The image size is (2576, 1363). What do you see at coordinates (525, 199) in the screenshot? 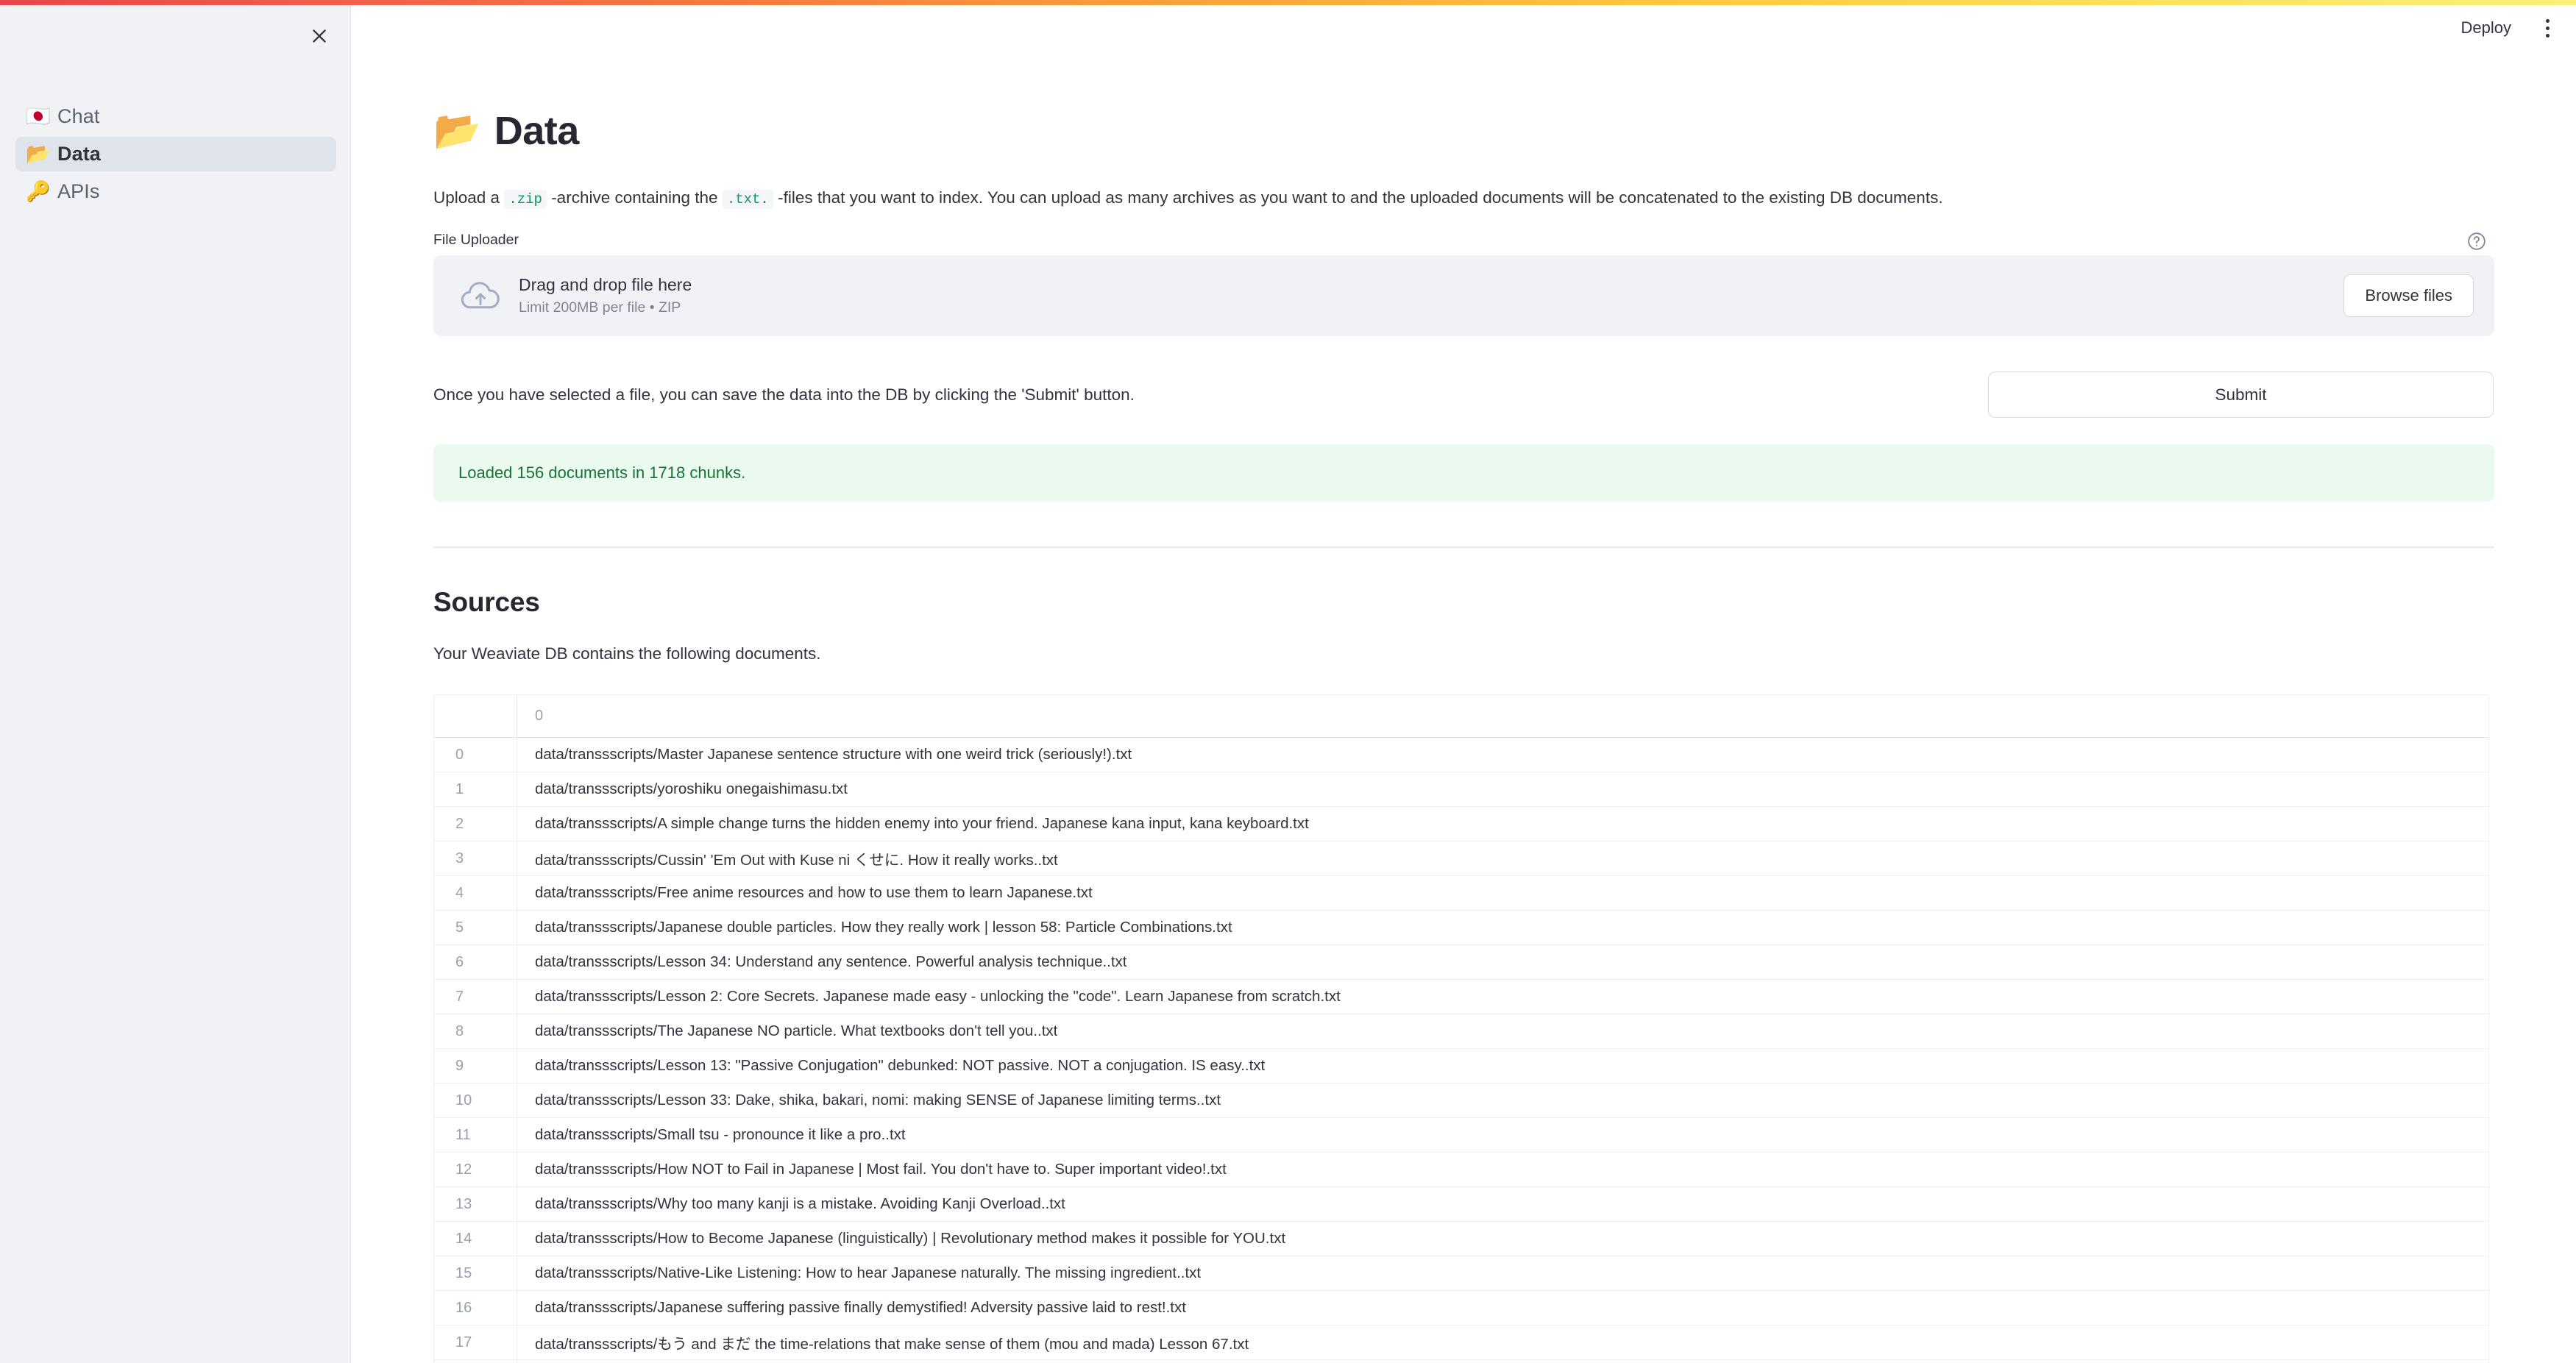
I see `zip-code-chip: .zip` at bounding box center [525, 199].